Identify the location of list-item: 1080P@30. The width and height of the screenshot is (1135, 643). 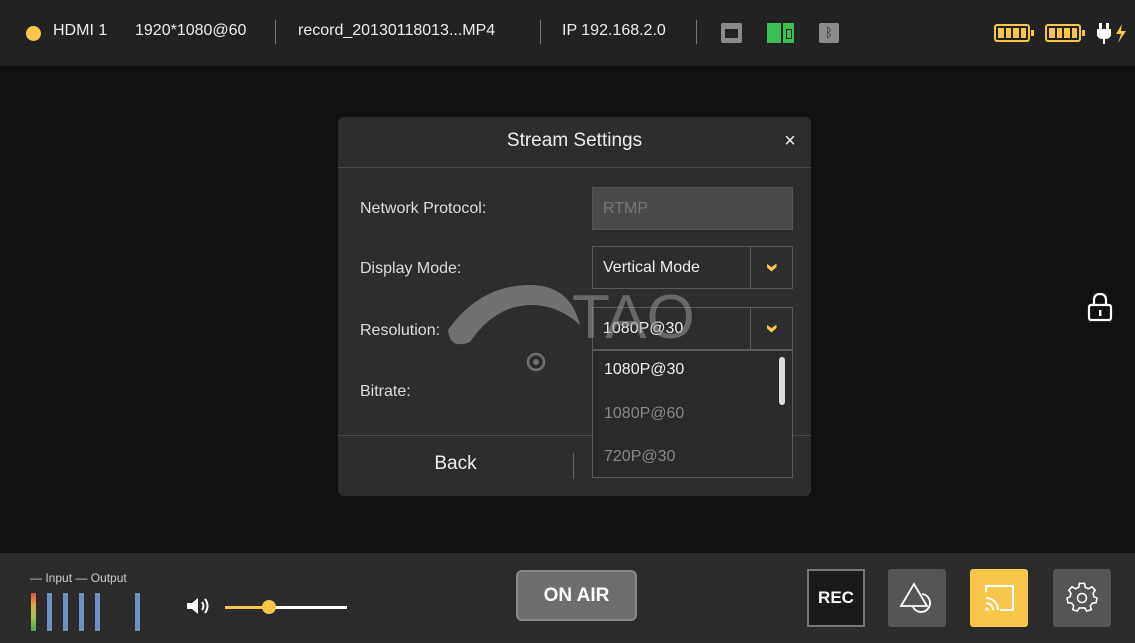
(644, 370).